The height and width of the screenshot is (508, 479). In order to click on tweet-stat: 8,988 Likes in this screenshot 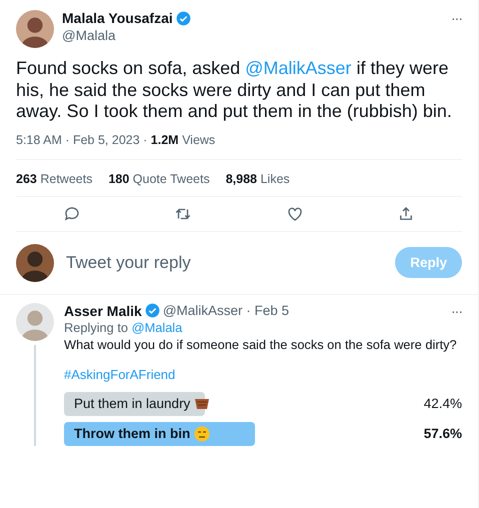, I will do `click(258, 179)`.